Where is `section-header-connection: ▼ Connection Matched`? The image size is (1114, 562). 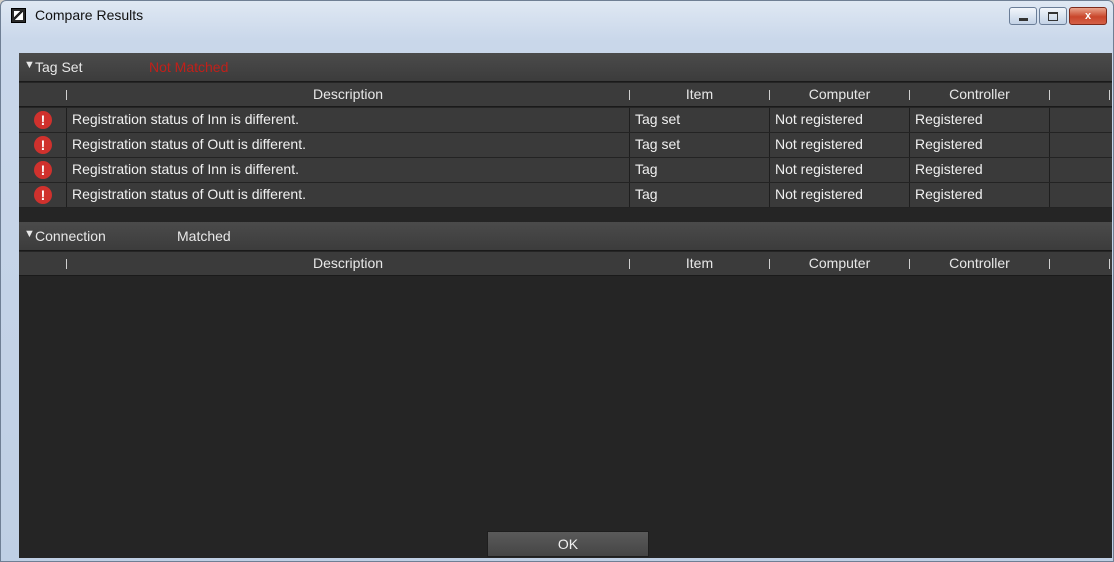 section-header-connection: ▼ Connection Matched is located at coordinates (565, 236).